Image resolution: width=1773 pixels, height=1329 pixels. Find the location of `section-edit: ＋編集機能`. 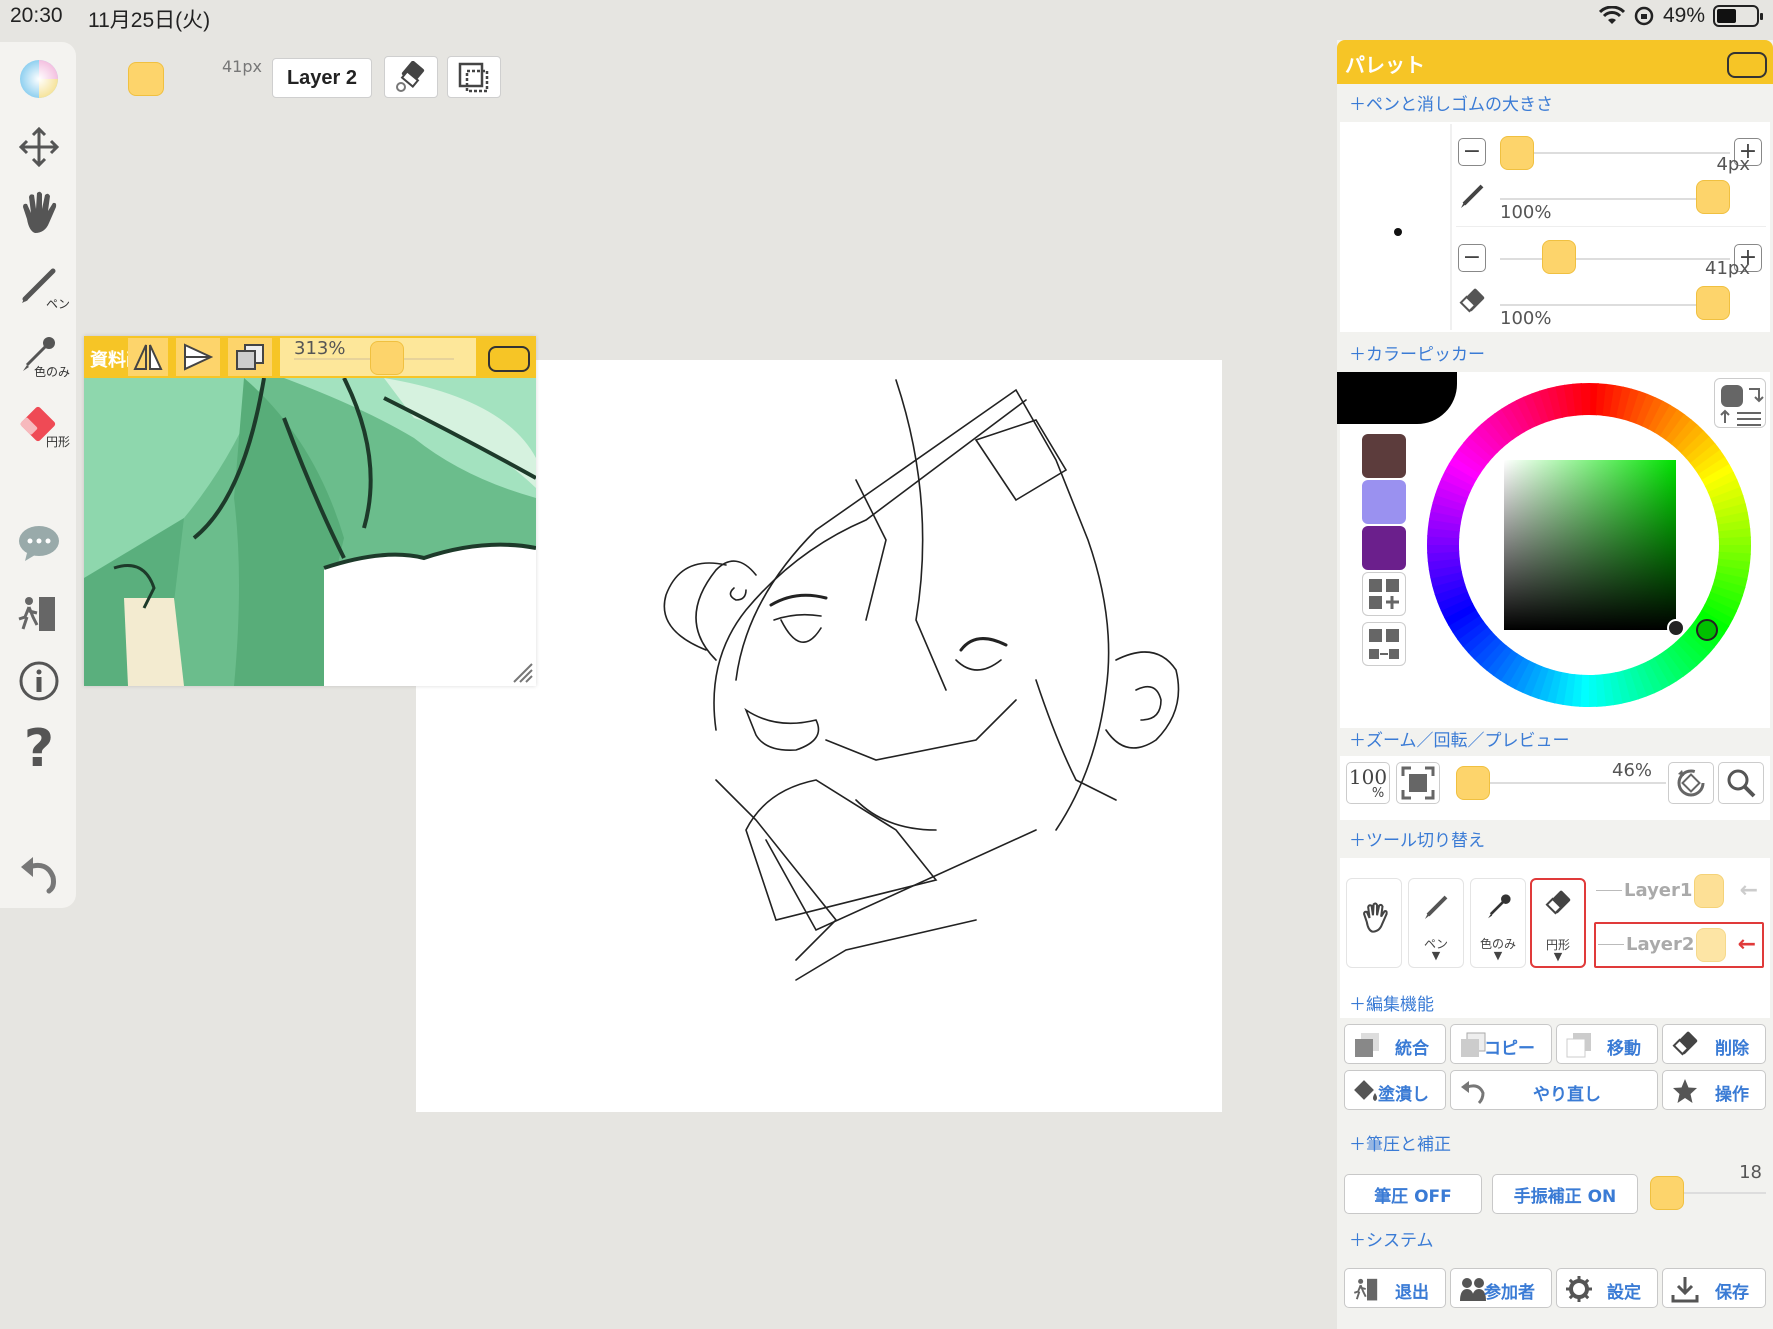

section-edit: ＋編集機能 is located at coordinates (1391, 1002).